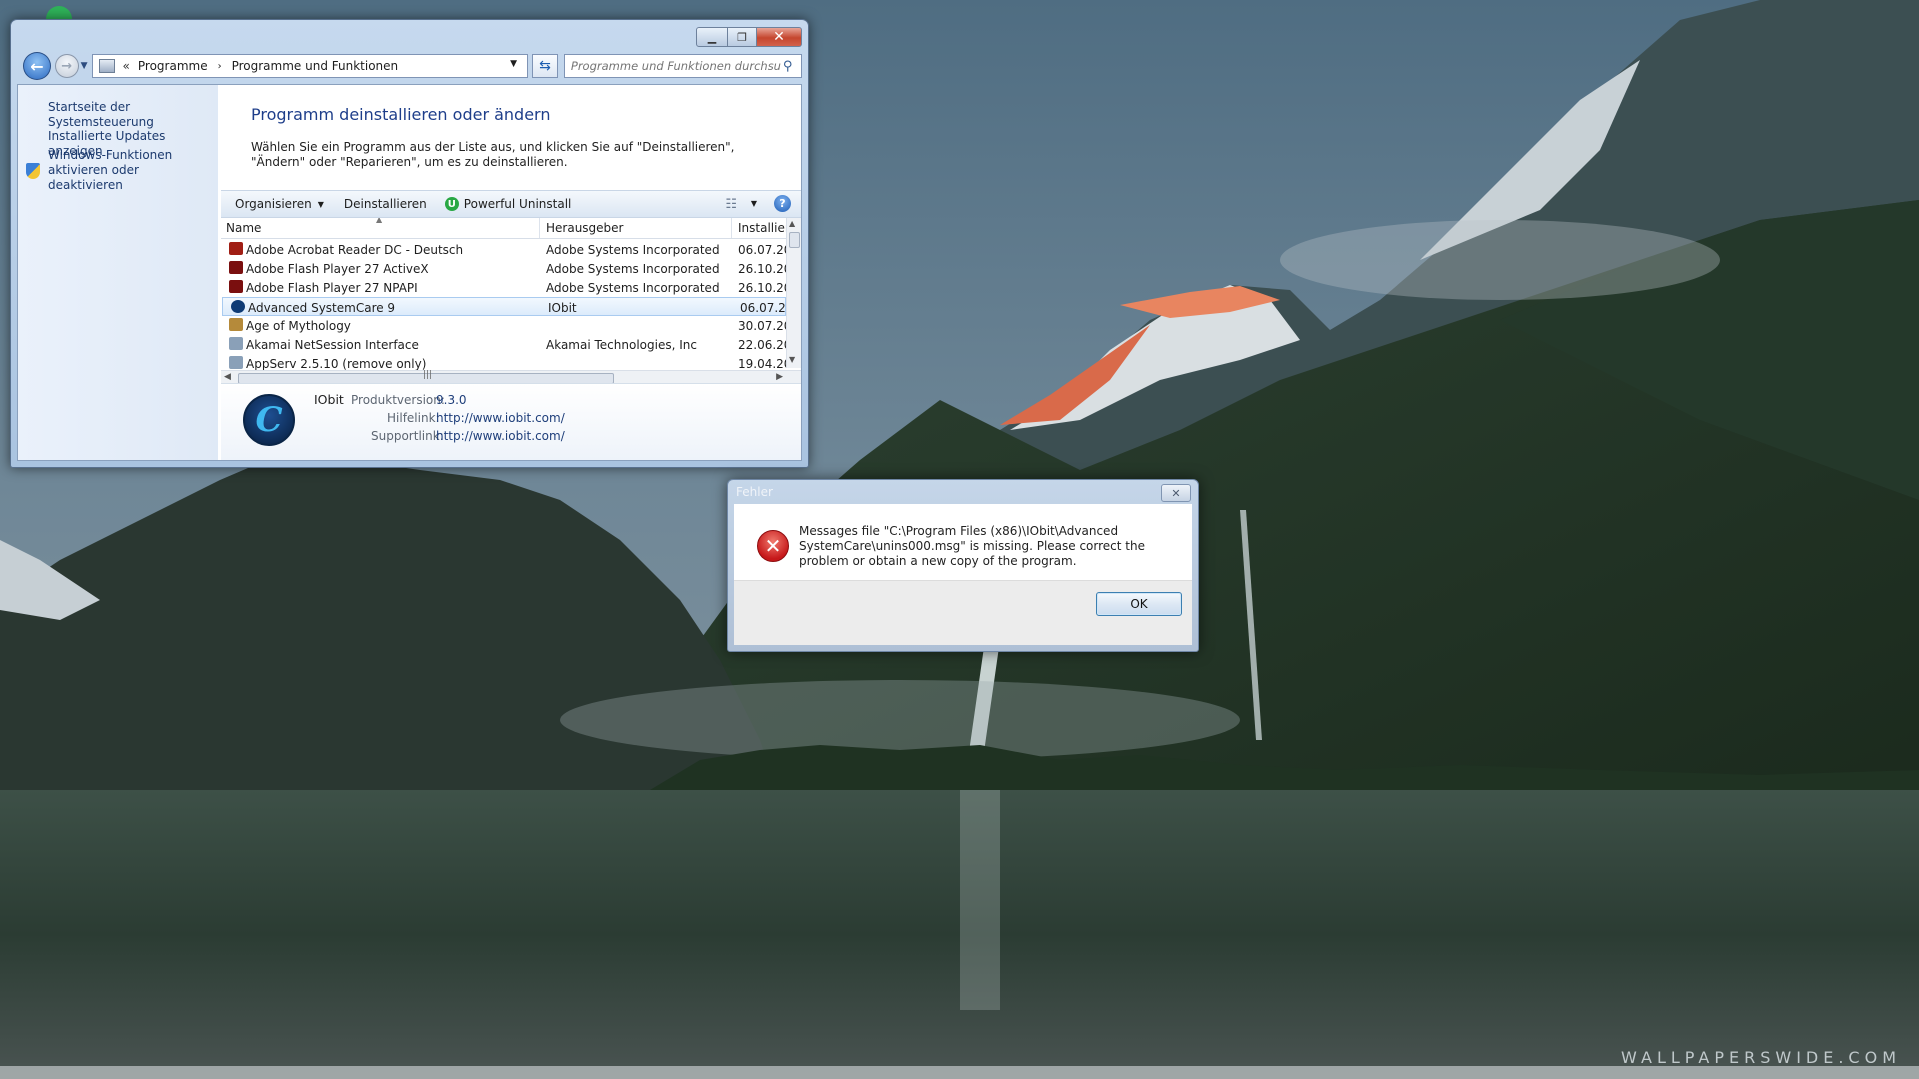 Image resolution: width=1919 pixels, height=1079 pixels. I want to click on program-name: Adobe Flash Player 27 NPAPI, so click(332, 288).